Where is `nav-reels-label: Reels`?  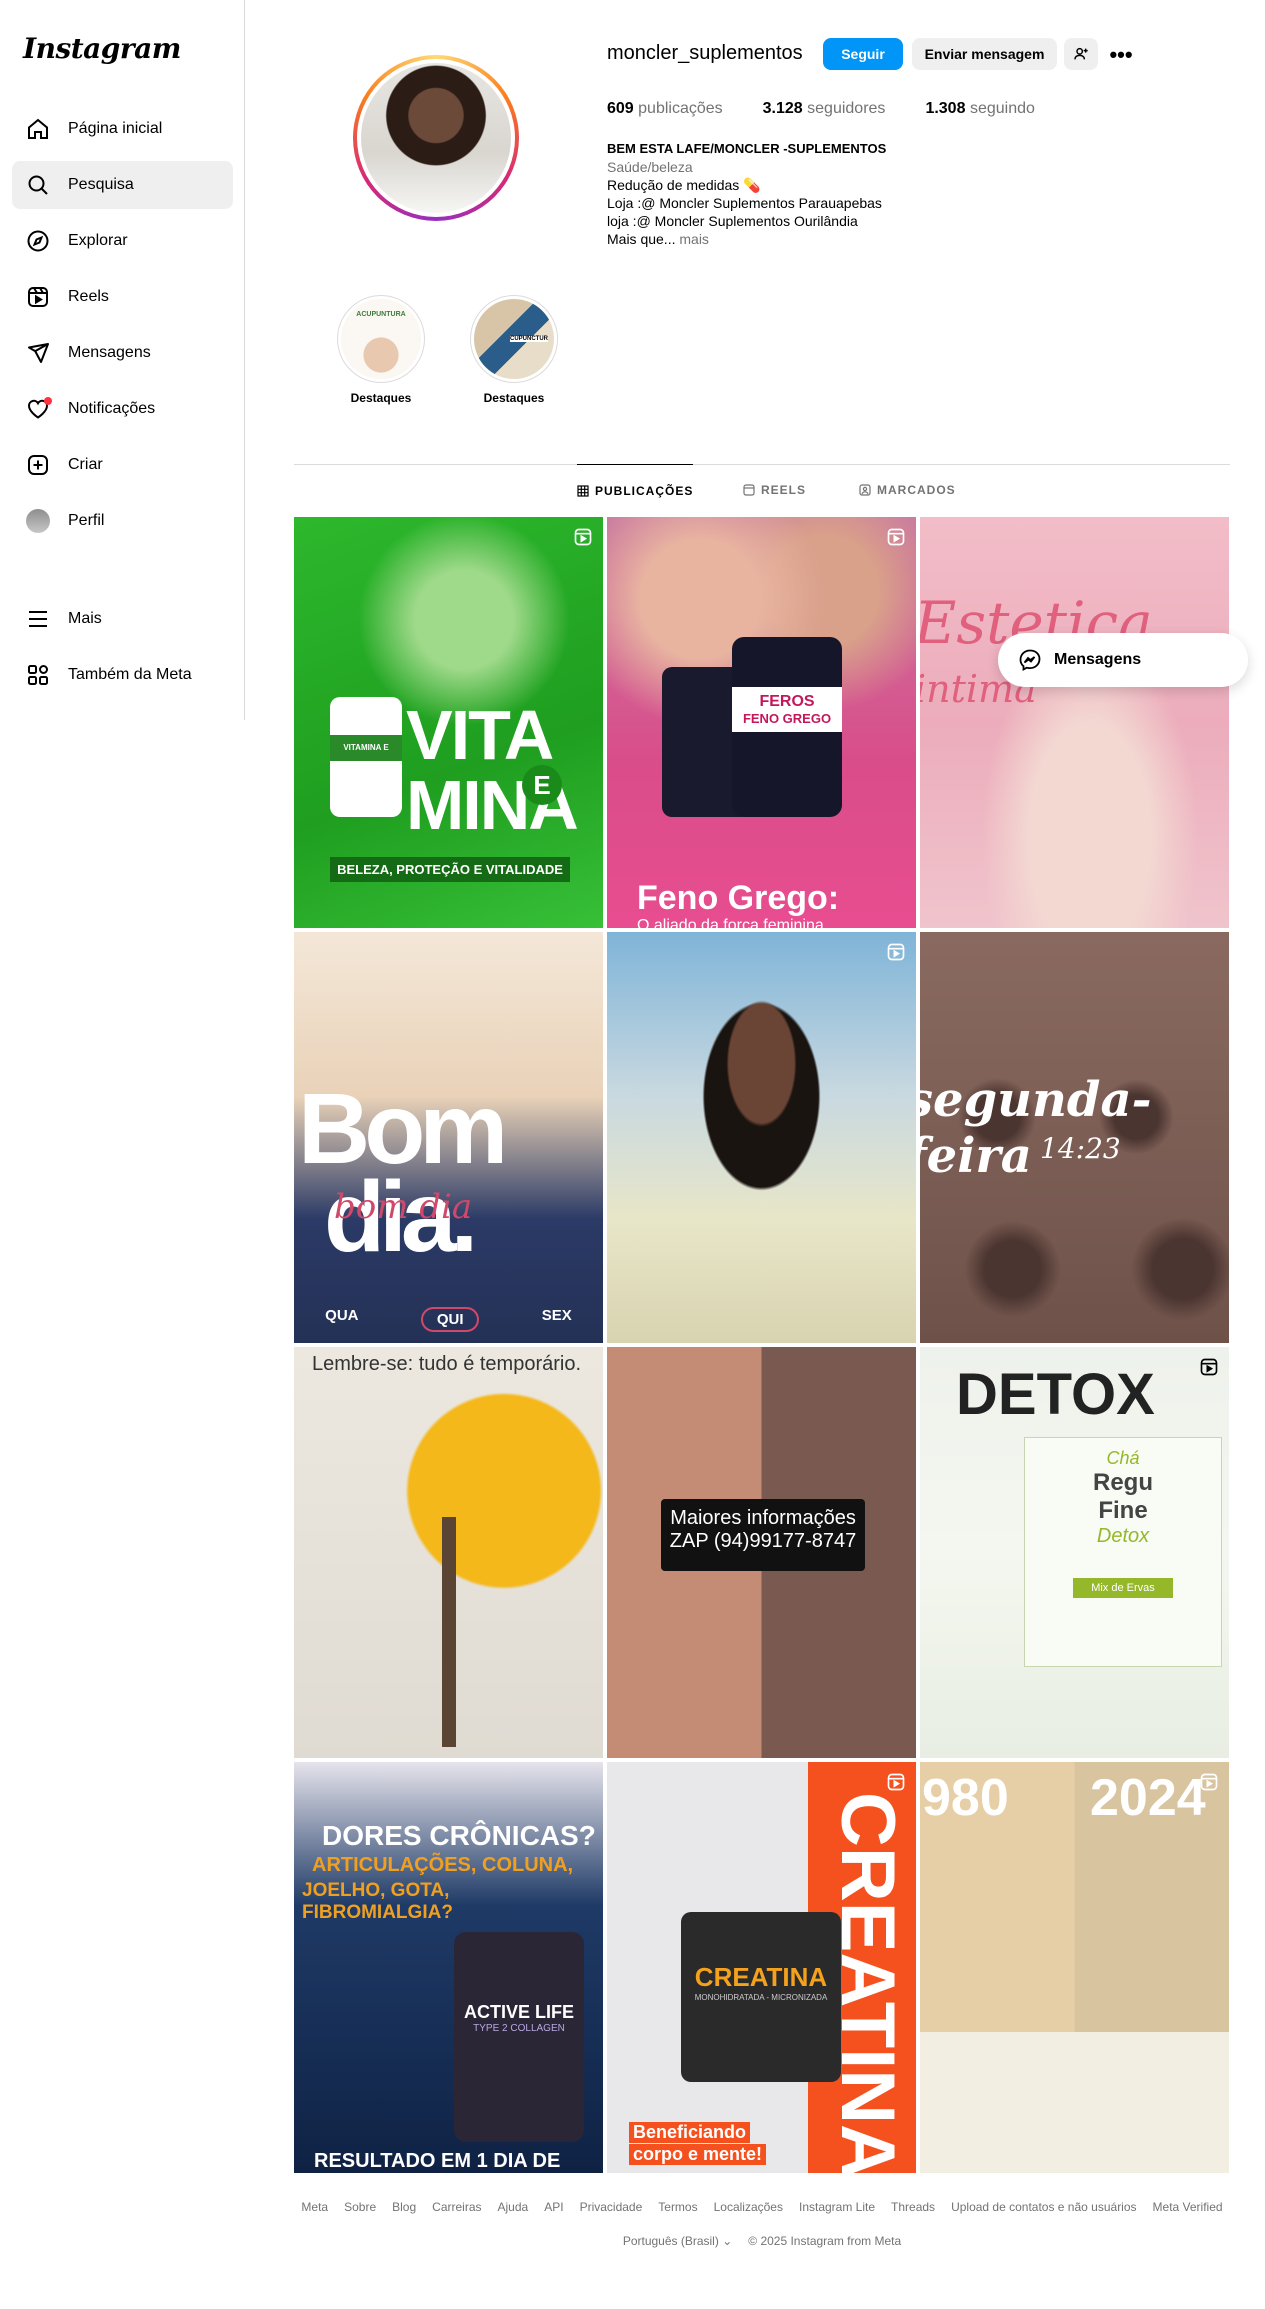 nav-reels-label: Reels is located at coordinates (88, 296).